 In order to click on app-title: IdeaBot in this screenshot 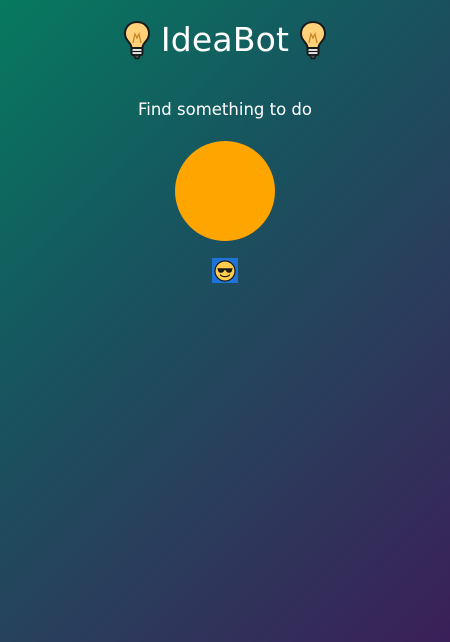, I will do `click(225, 39)`.